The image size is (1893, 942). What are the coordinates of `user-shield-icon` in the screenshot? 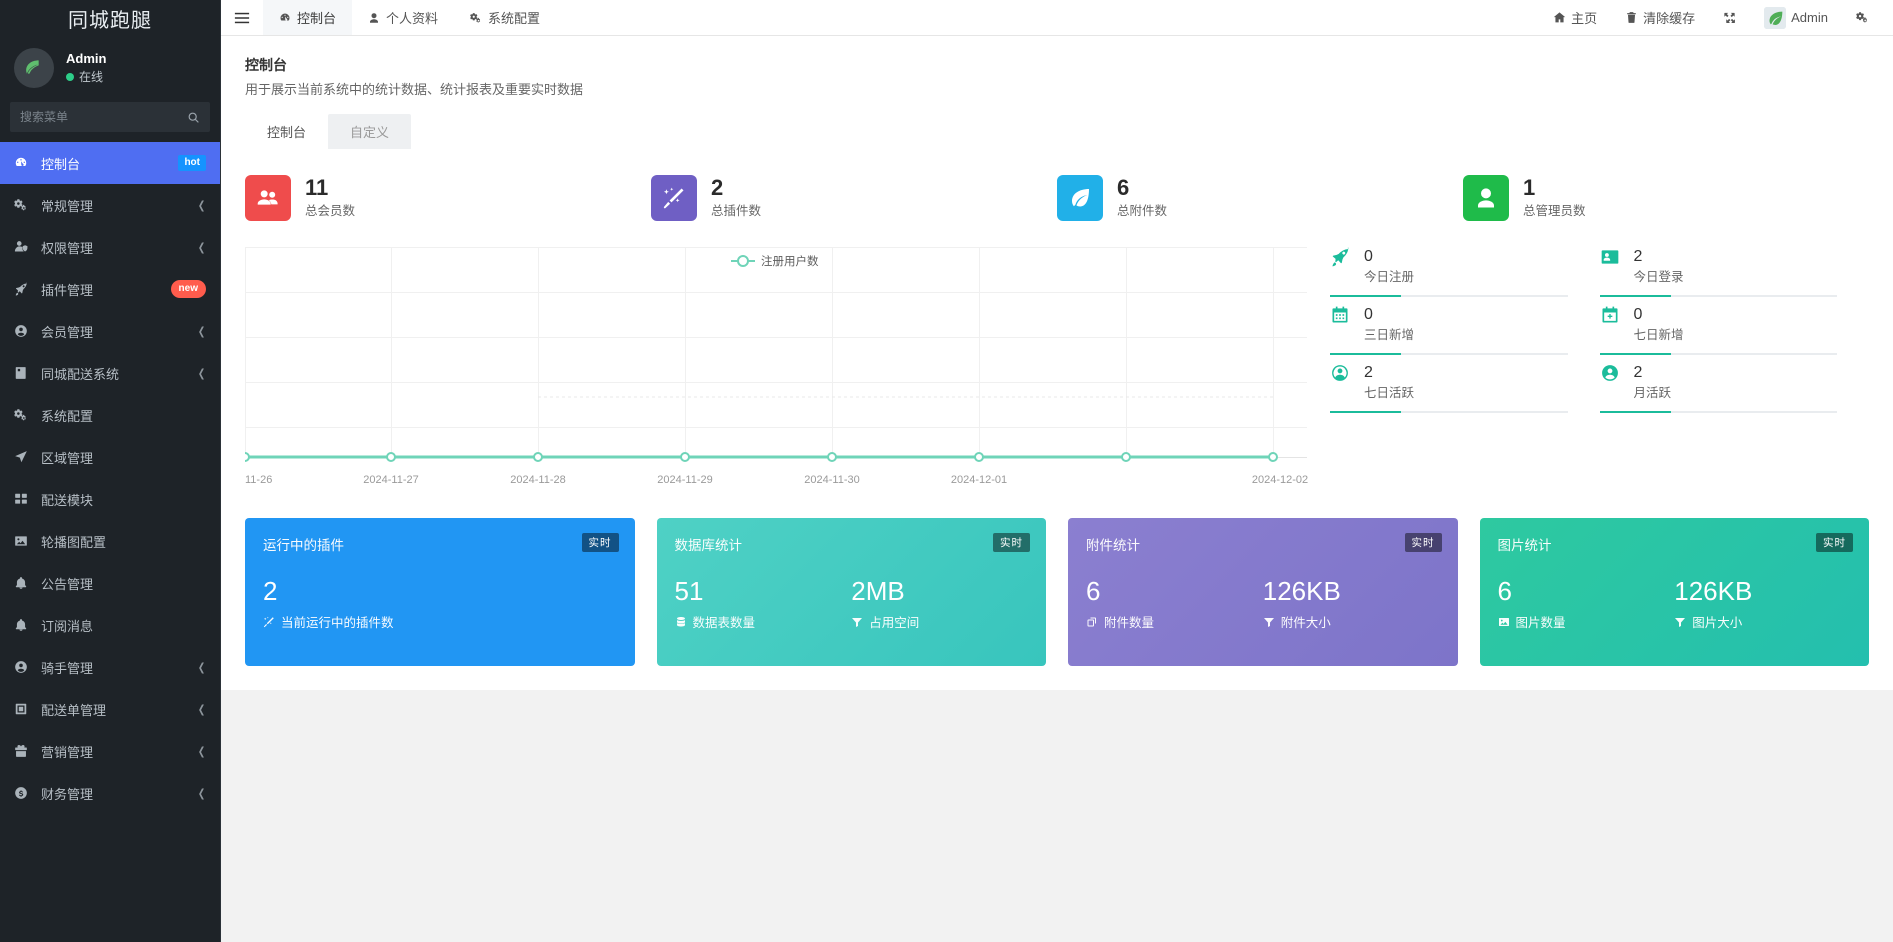 It's located at (23, 247).